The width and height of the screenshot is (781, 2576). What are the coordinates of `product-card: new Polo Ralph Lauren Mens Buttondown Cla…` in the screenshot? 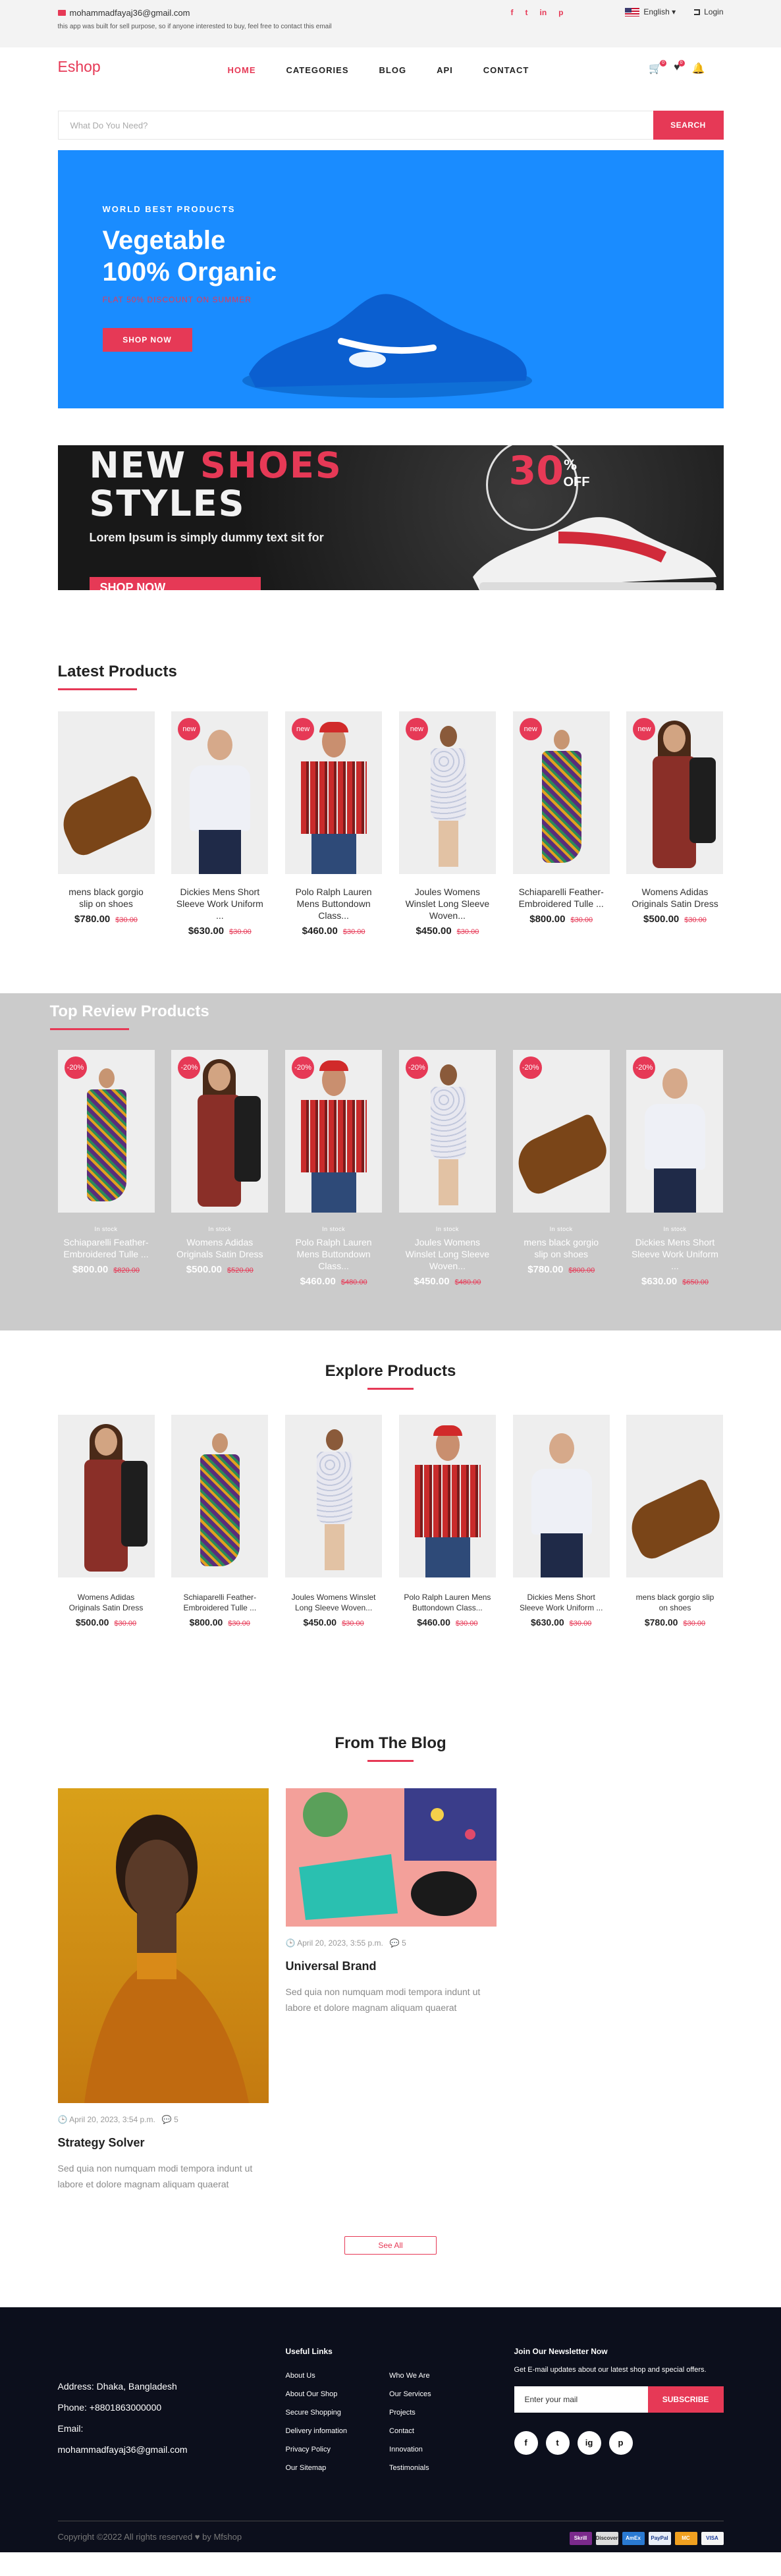 It's located at (334, 824).